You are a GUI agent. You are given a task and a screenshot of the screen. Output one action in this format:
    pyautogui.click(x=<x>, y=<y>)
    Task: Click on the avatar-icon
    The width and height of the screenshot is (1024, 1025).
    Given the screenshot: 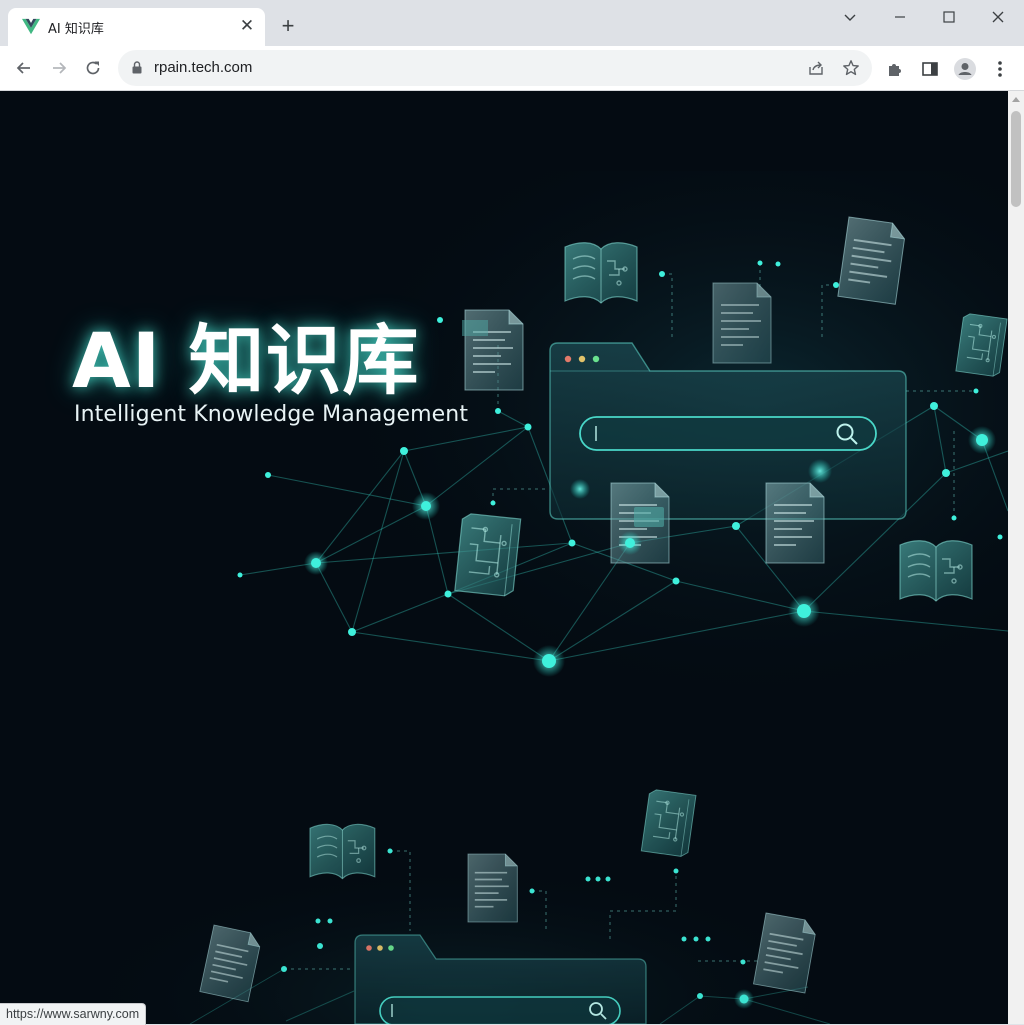 What is the action you would take?
    pyautogui.click(x=965, y=69)
    